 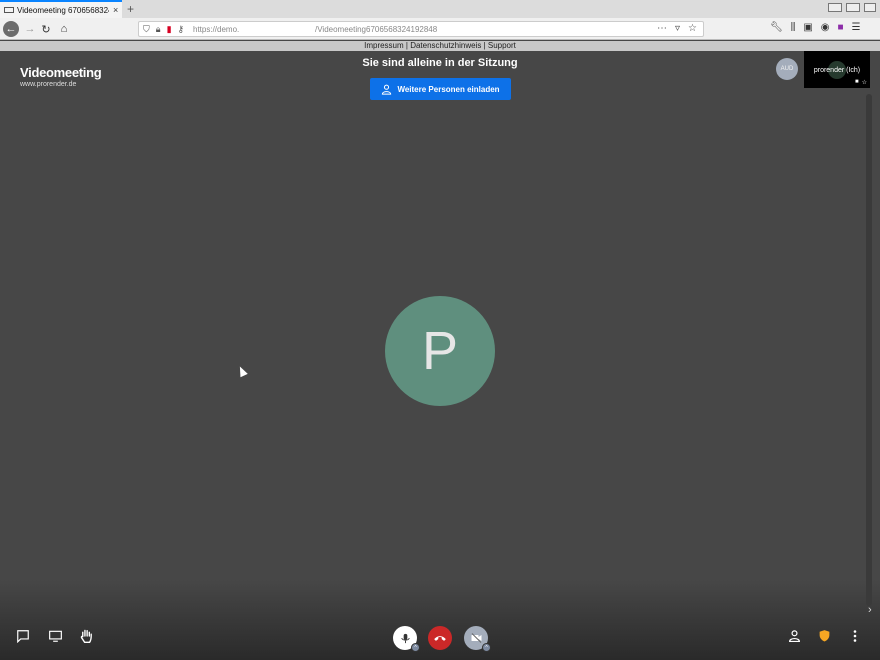 I want to click on microphone-icon, so click(x=405, y=638).